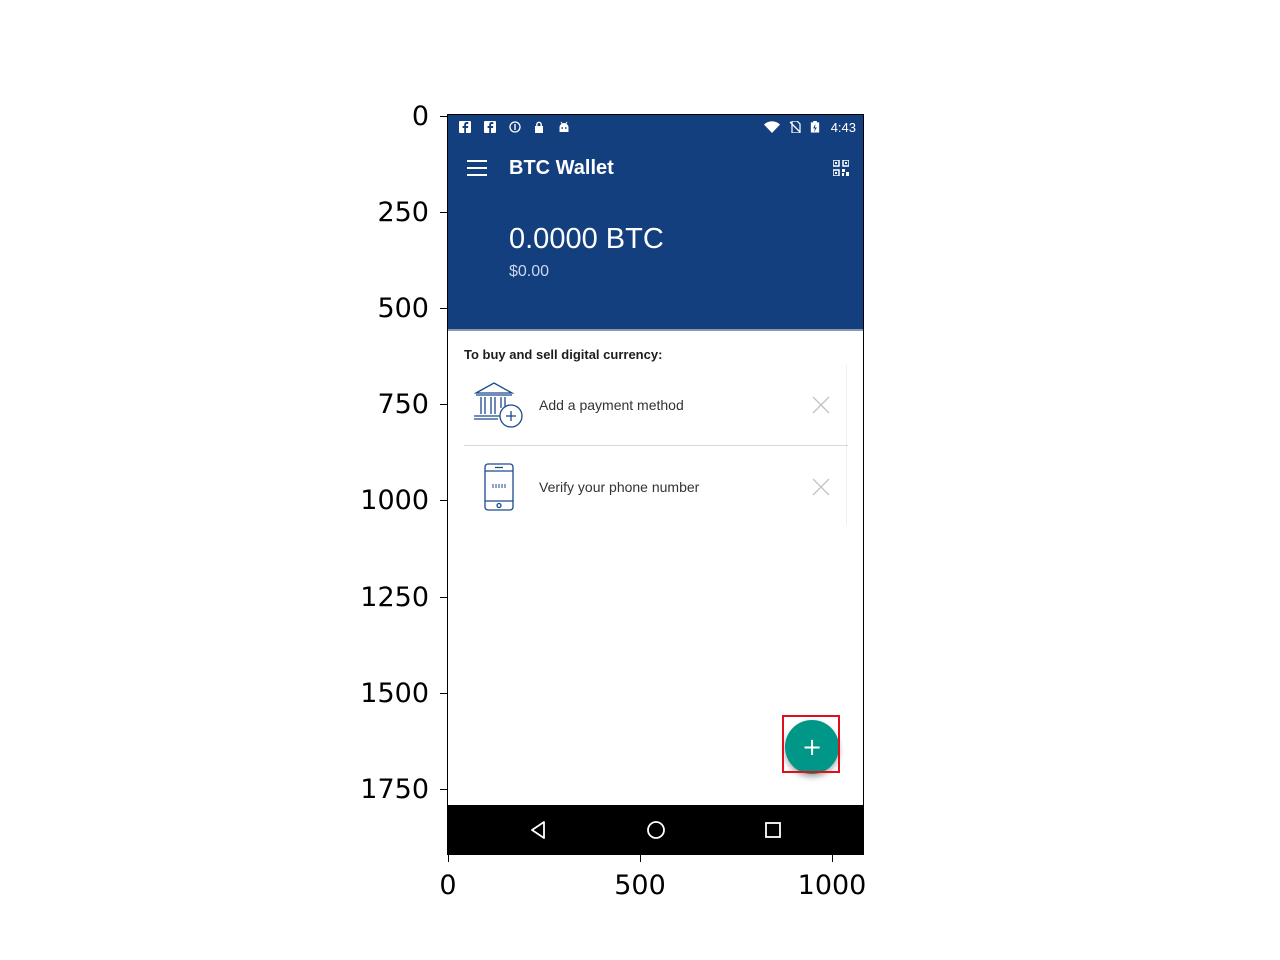 Image resolution: width=1280 pixels, height=960 pixels. What do you see at coordinates (564, 126) in the screenshot?
I see `android-icon` at bounding box center [564, 126].